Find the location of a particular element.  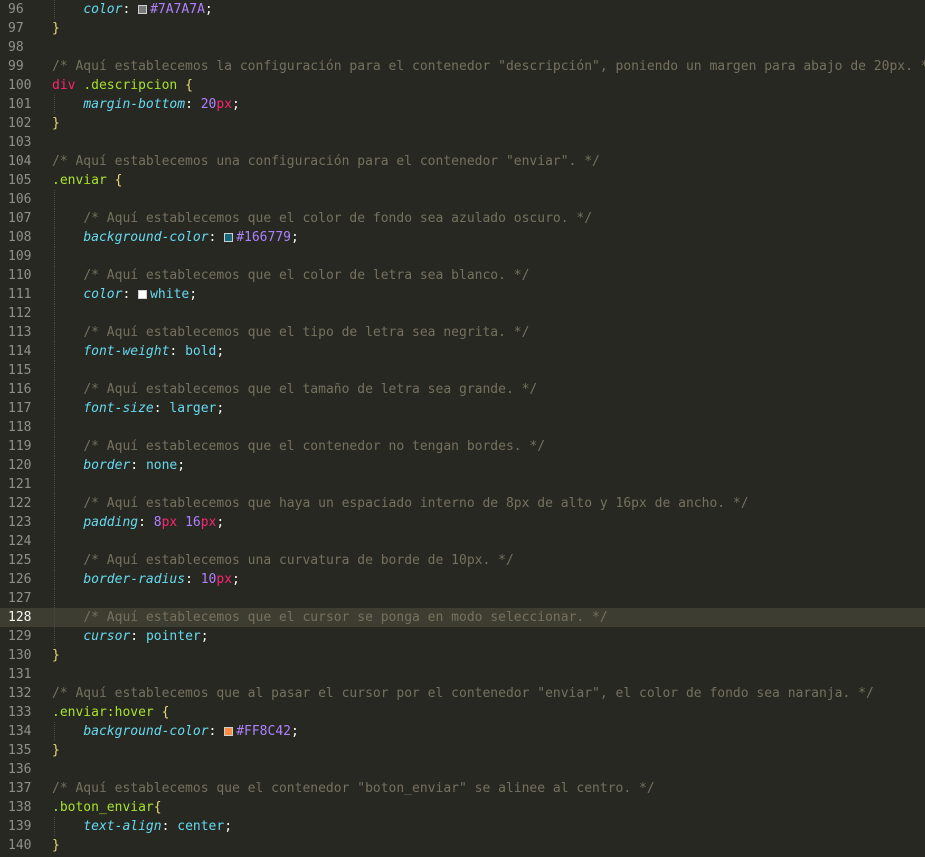

code-line: 129 cursor: pointer; is located at coordinates (462, 636).